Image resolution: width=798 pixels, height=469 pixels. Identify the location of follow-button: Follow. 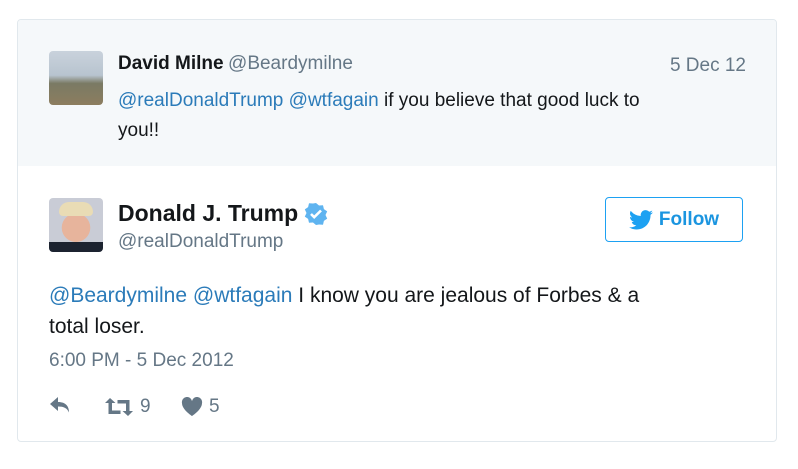
(674, 219).